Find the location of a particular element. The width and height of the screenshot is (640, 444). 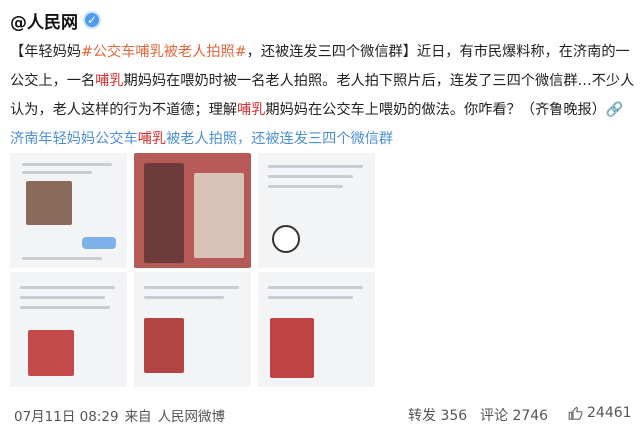

chat-photo is located at coordinates (49, 203).